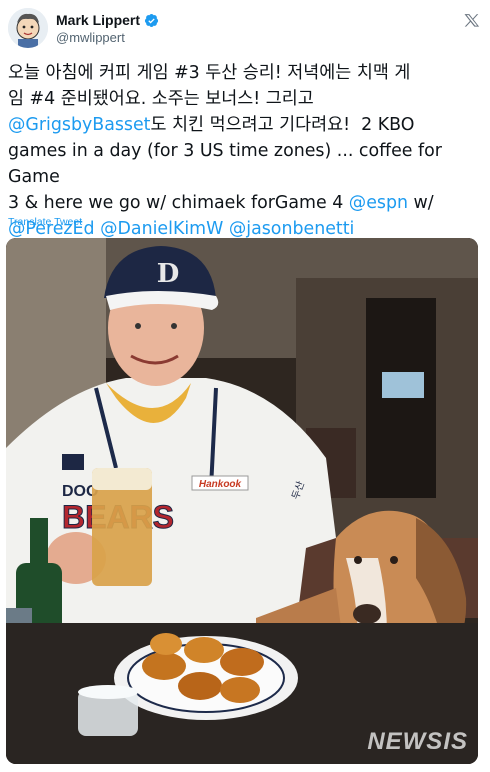  I want to click on mention-link: @DanielKimW, so click(161, 229).